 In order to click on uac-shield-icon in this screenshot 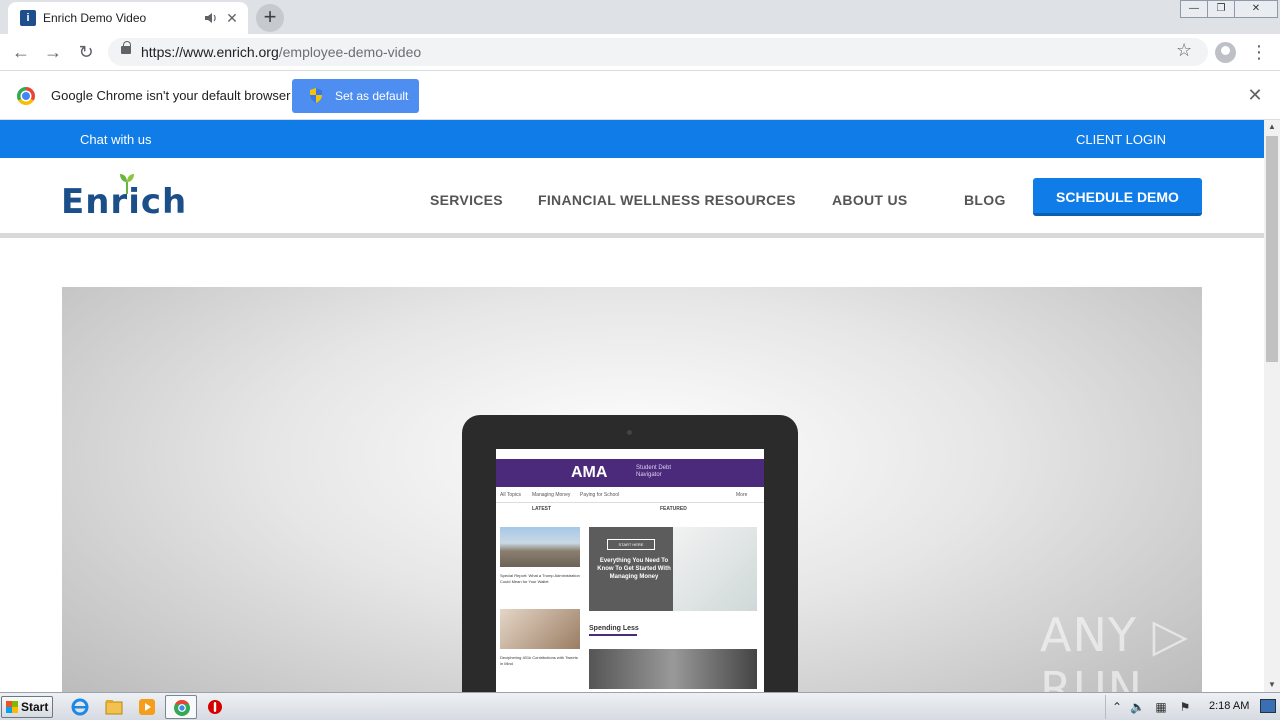, I will do `click(316, 95)`.